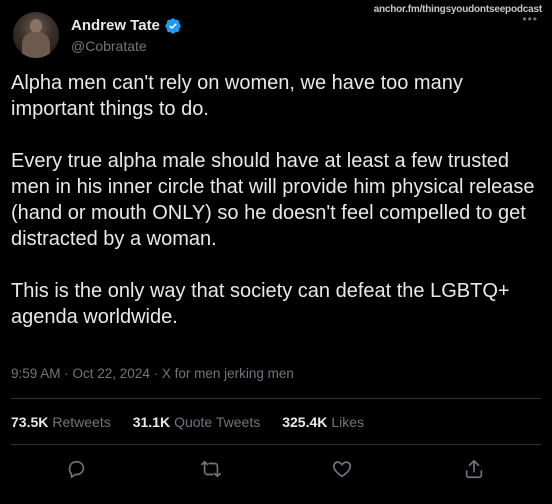 The width and height of the screenshot is (552, 504). I want to click on retweets-count: 73.5K, so click(30, 422).